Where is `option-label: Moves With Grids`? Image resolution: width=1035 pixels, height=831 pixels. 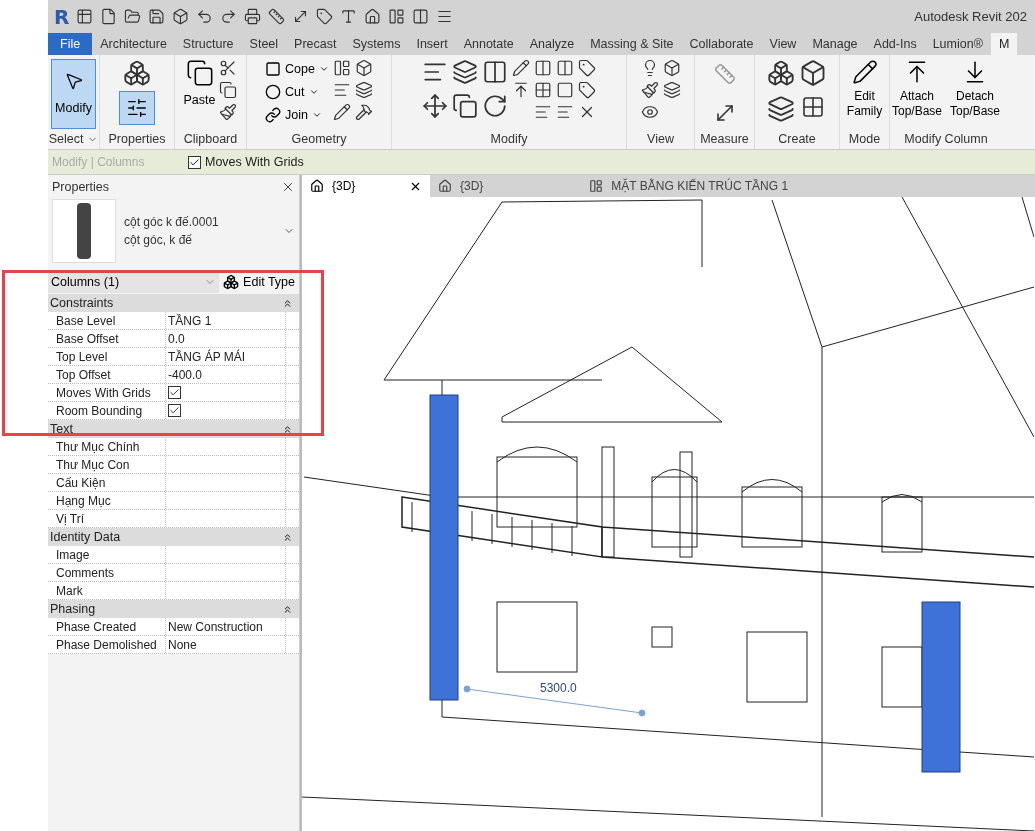 option-label: Moves With Grids is located at coordinates (254, 162).